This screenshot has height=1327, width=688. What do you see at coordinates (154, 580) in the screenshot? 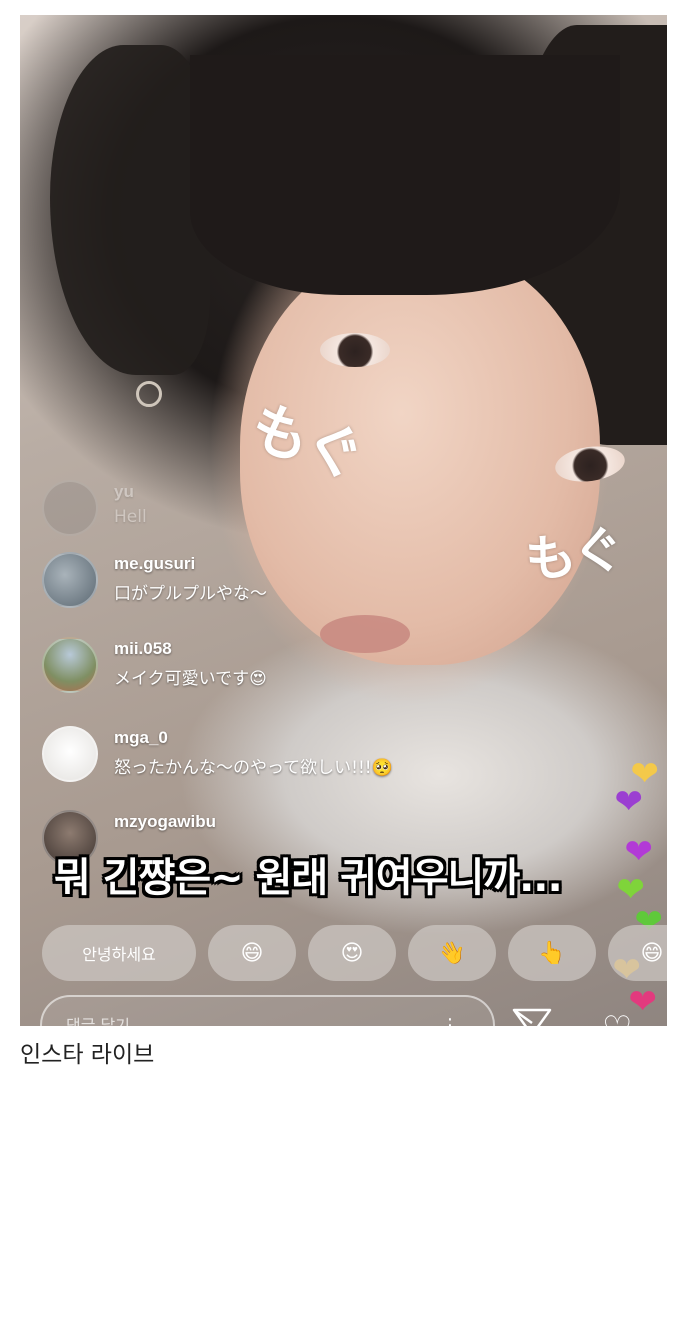
I see `comment-item: me.gusuri 口がプルプルやな〜` at bounding box center [154, 580].